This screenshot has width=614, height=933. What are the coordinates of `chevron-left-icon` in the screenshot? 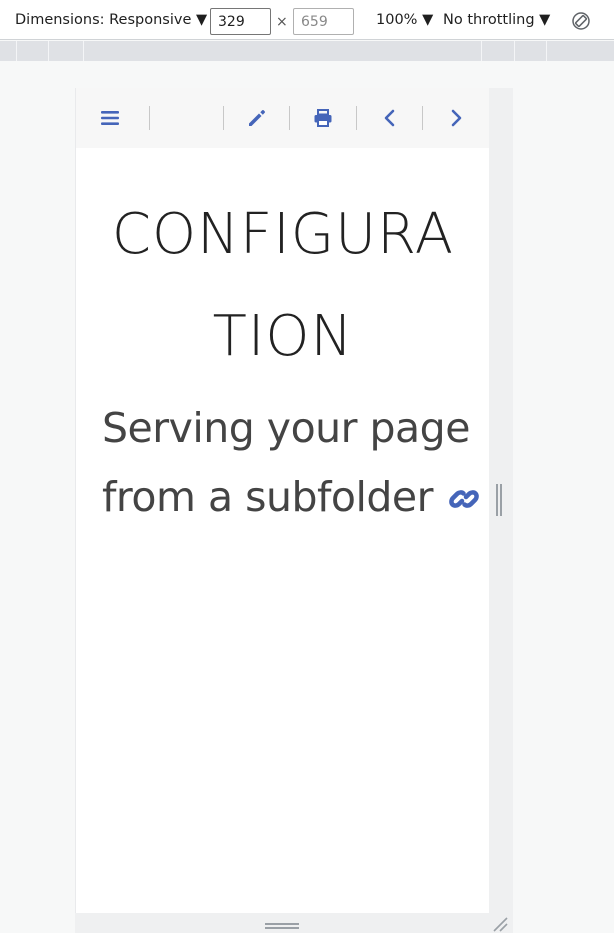 It's located at (390, 118).